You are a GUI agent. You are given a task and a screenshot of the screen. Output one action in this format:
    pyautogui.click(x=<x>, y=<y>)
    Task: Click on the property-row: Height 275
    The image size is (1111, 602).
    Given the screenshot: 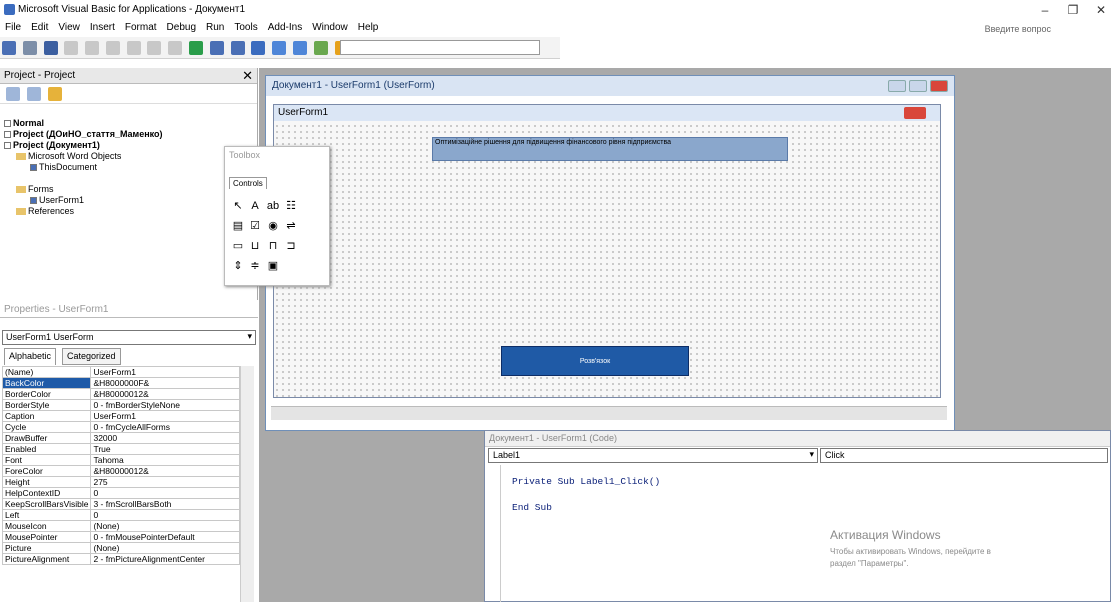 What is the action you would take?
    pyautogui.click(x=120, y=482)
    